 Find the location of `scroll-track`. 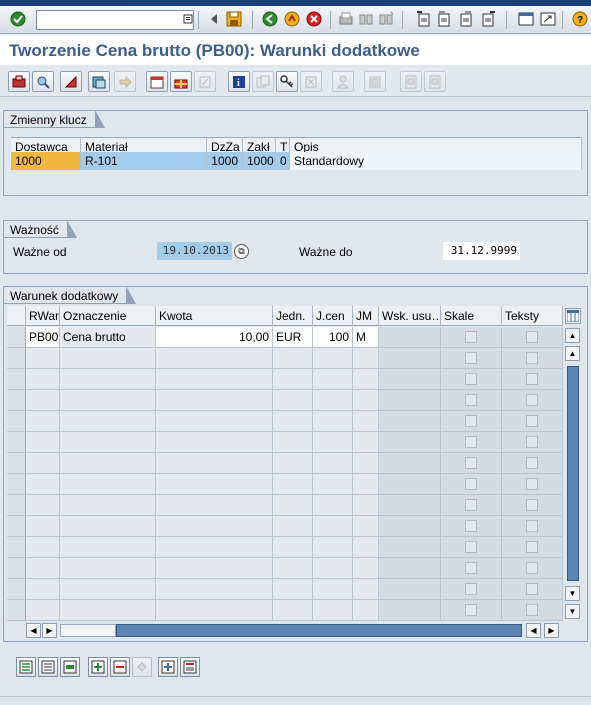

scroll-track is located at coordinates (88, 630).